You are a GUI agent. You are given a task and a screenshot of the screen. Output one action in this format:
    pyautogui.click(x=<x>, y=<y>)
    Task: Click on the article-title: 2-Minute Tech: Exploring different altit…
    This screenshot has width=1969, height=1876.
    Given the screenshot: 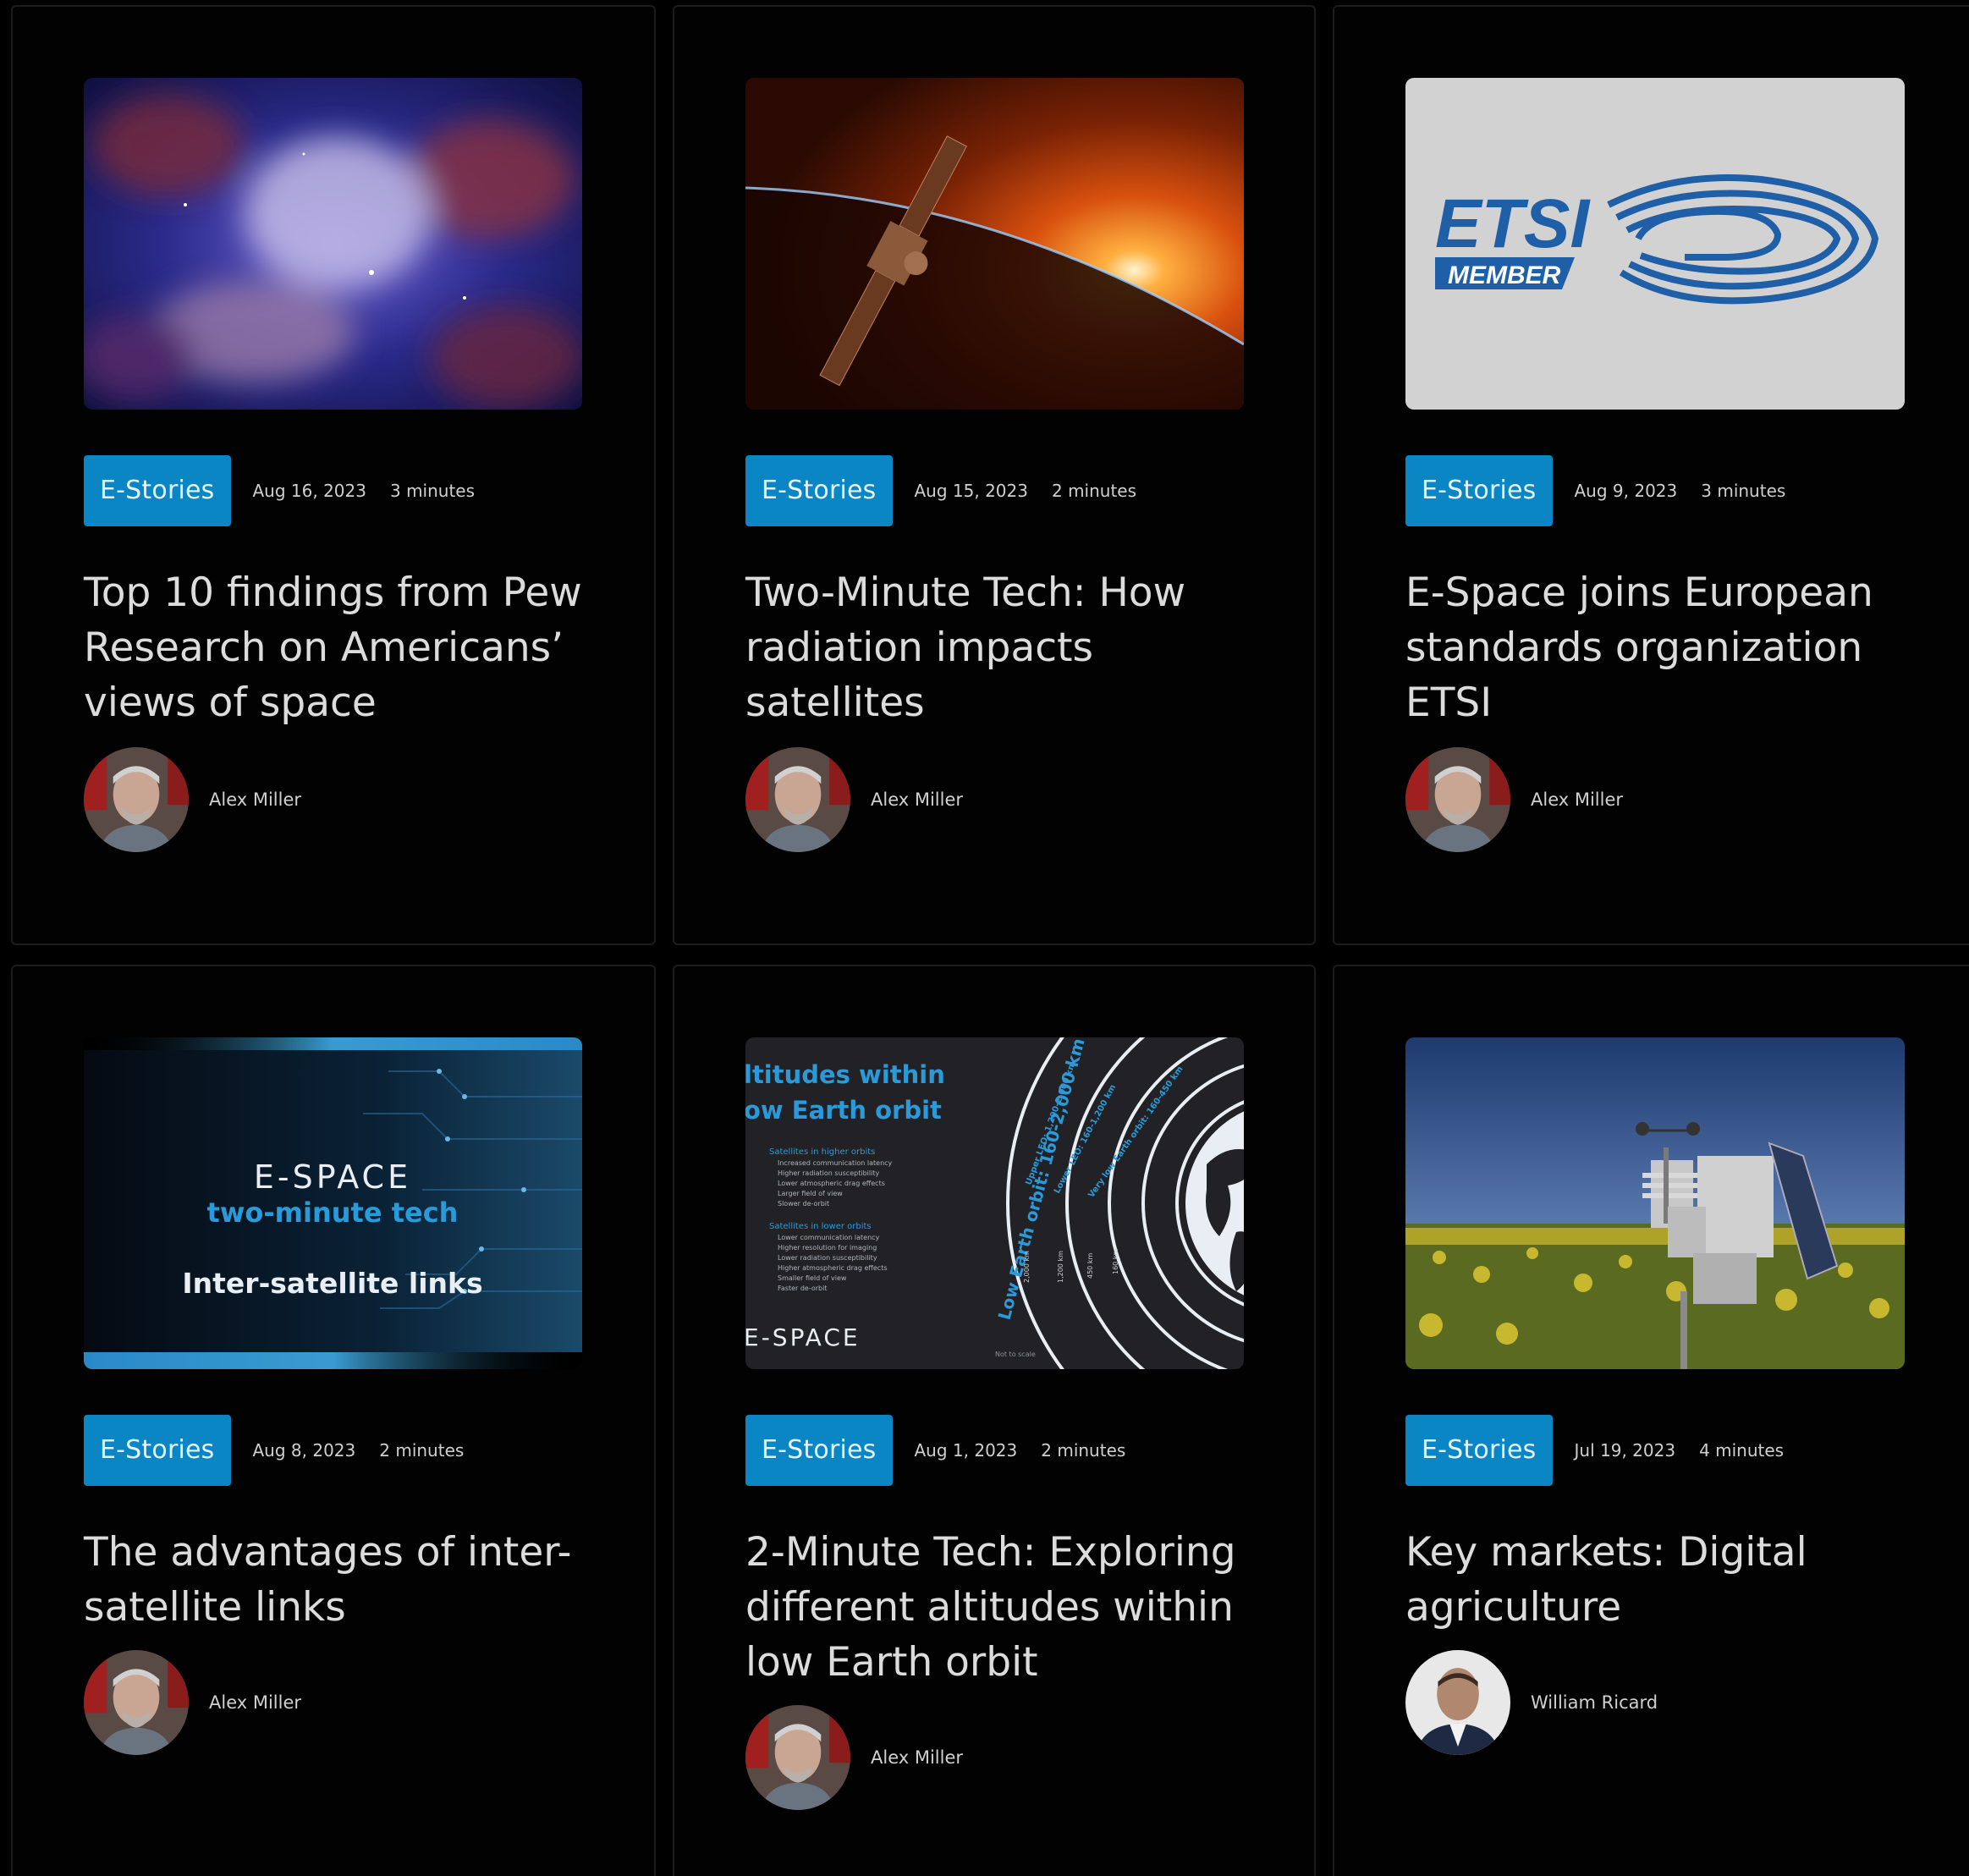 What is the action you would take?
    pyautogui.click(x=999, y=1607)
    